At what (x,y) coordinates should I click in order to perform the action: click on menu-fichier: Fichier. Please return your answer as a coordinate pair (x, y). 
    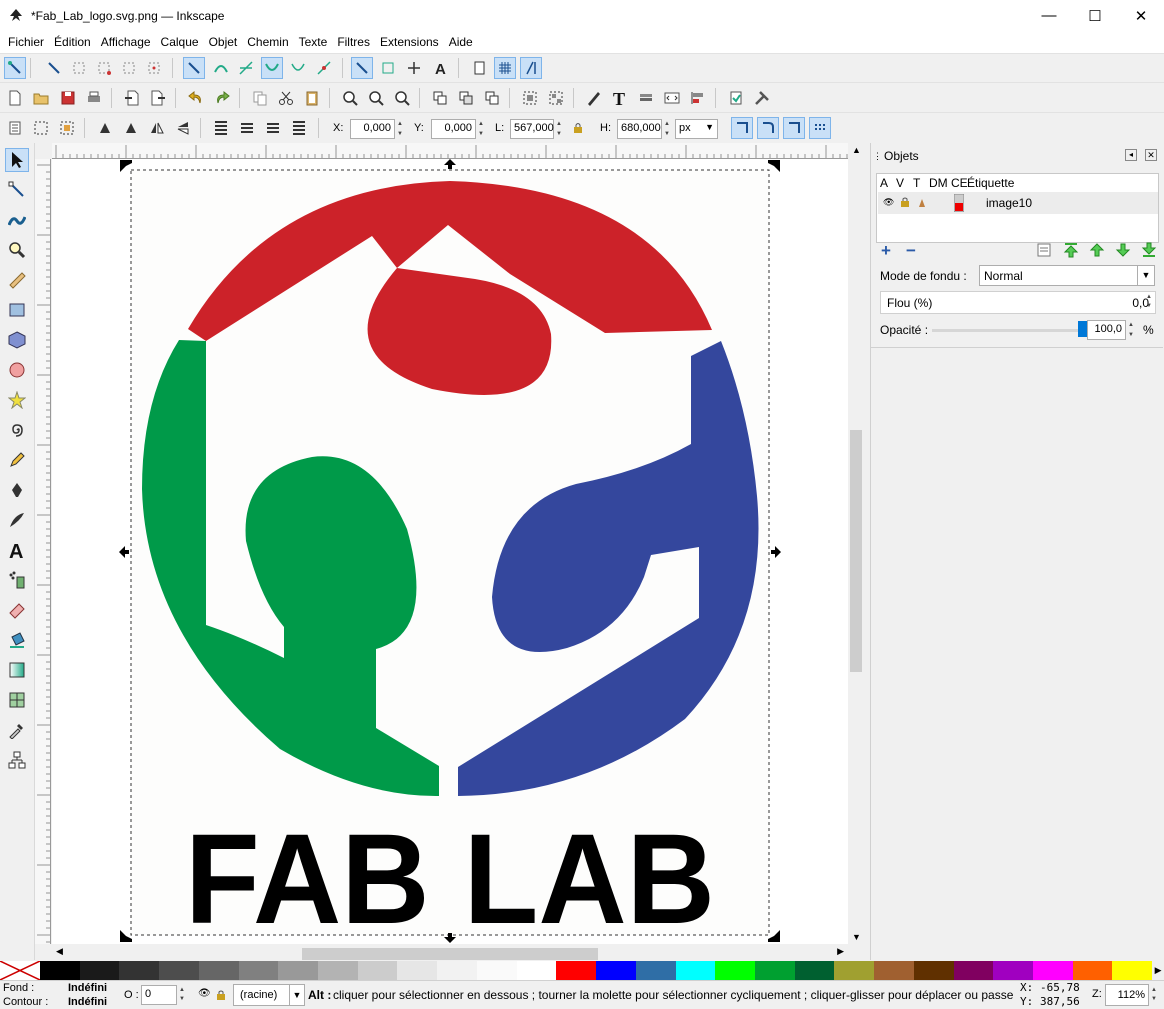
    Looking at the image, I should click on (26, 42).